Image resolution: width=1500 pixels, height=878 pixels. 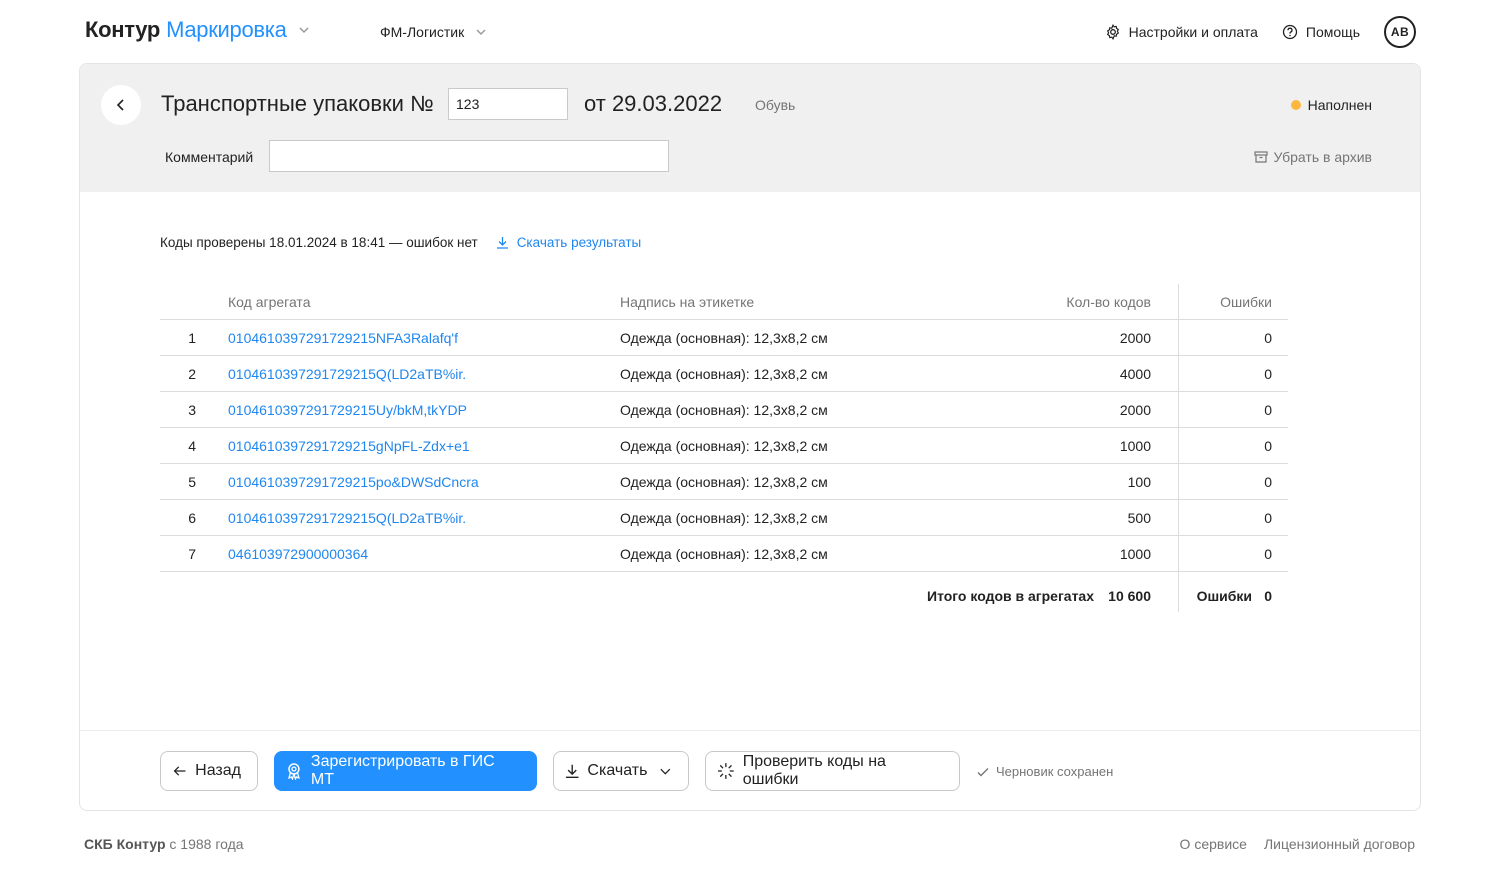 I want to click on product-name: Маркировка, so click(x=226, y=29).